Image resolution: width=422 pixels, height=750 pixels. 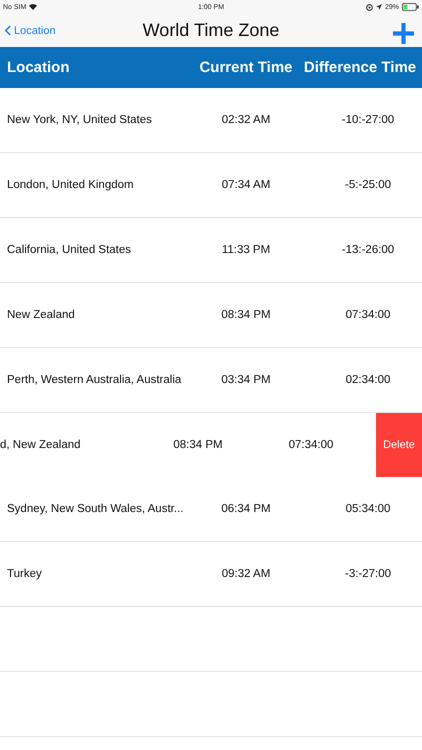 What do you see at coordinates (25, 574) in the screenshot?
I see `table-cell-text: Turkey` at bounding box center [25, 574].